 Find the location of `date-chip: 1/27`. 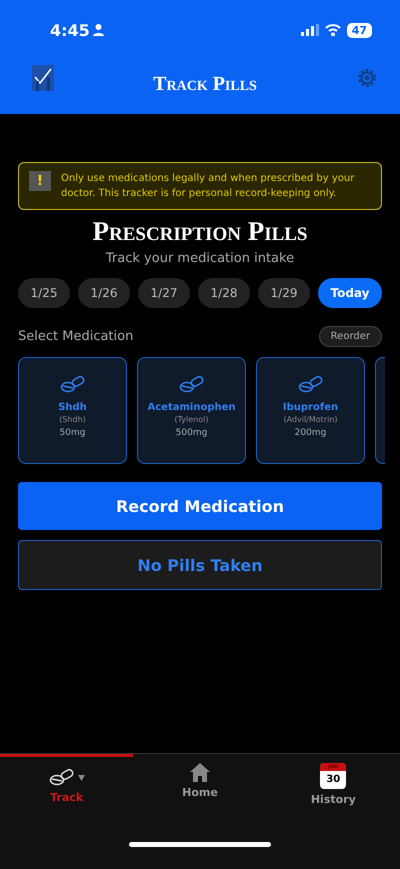

date-chip: 1/27 is located at coordinates (164, 293).